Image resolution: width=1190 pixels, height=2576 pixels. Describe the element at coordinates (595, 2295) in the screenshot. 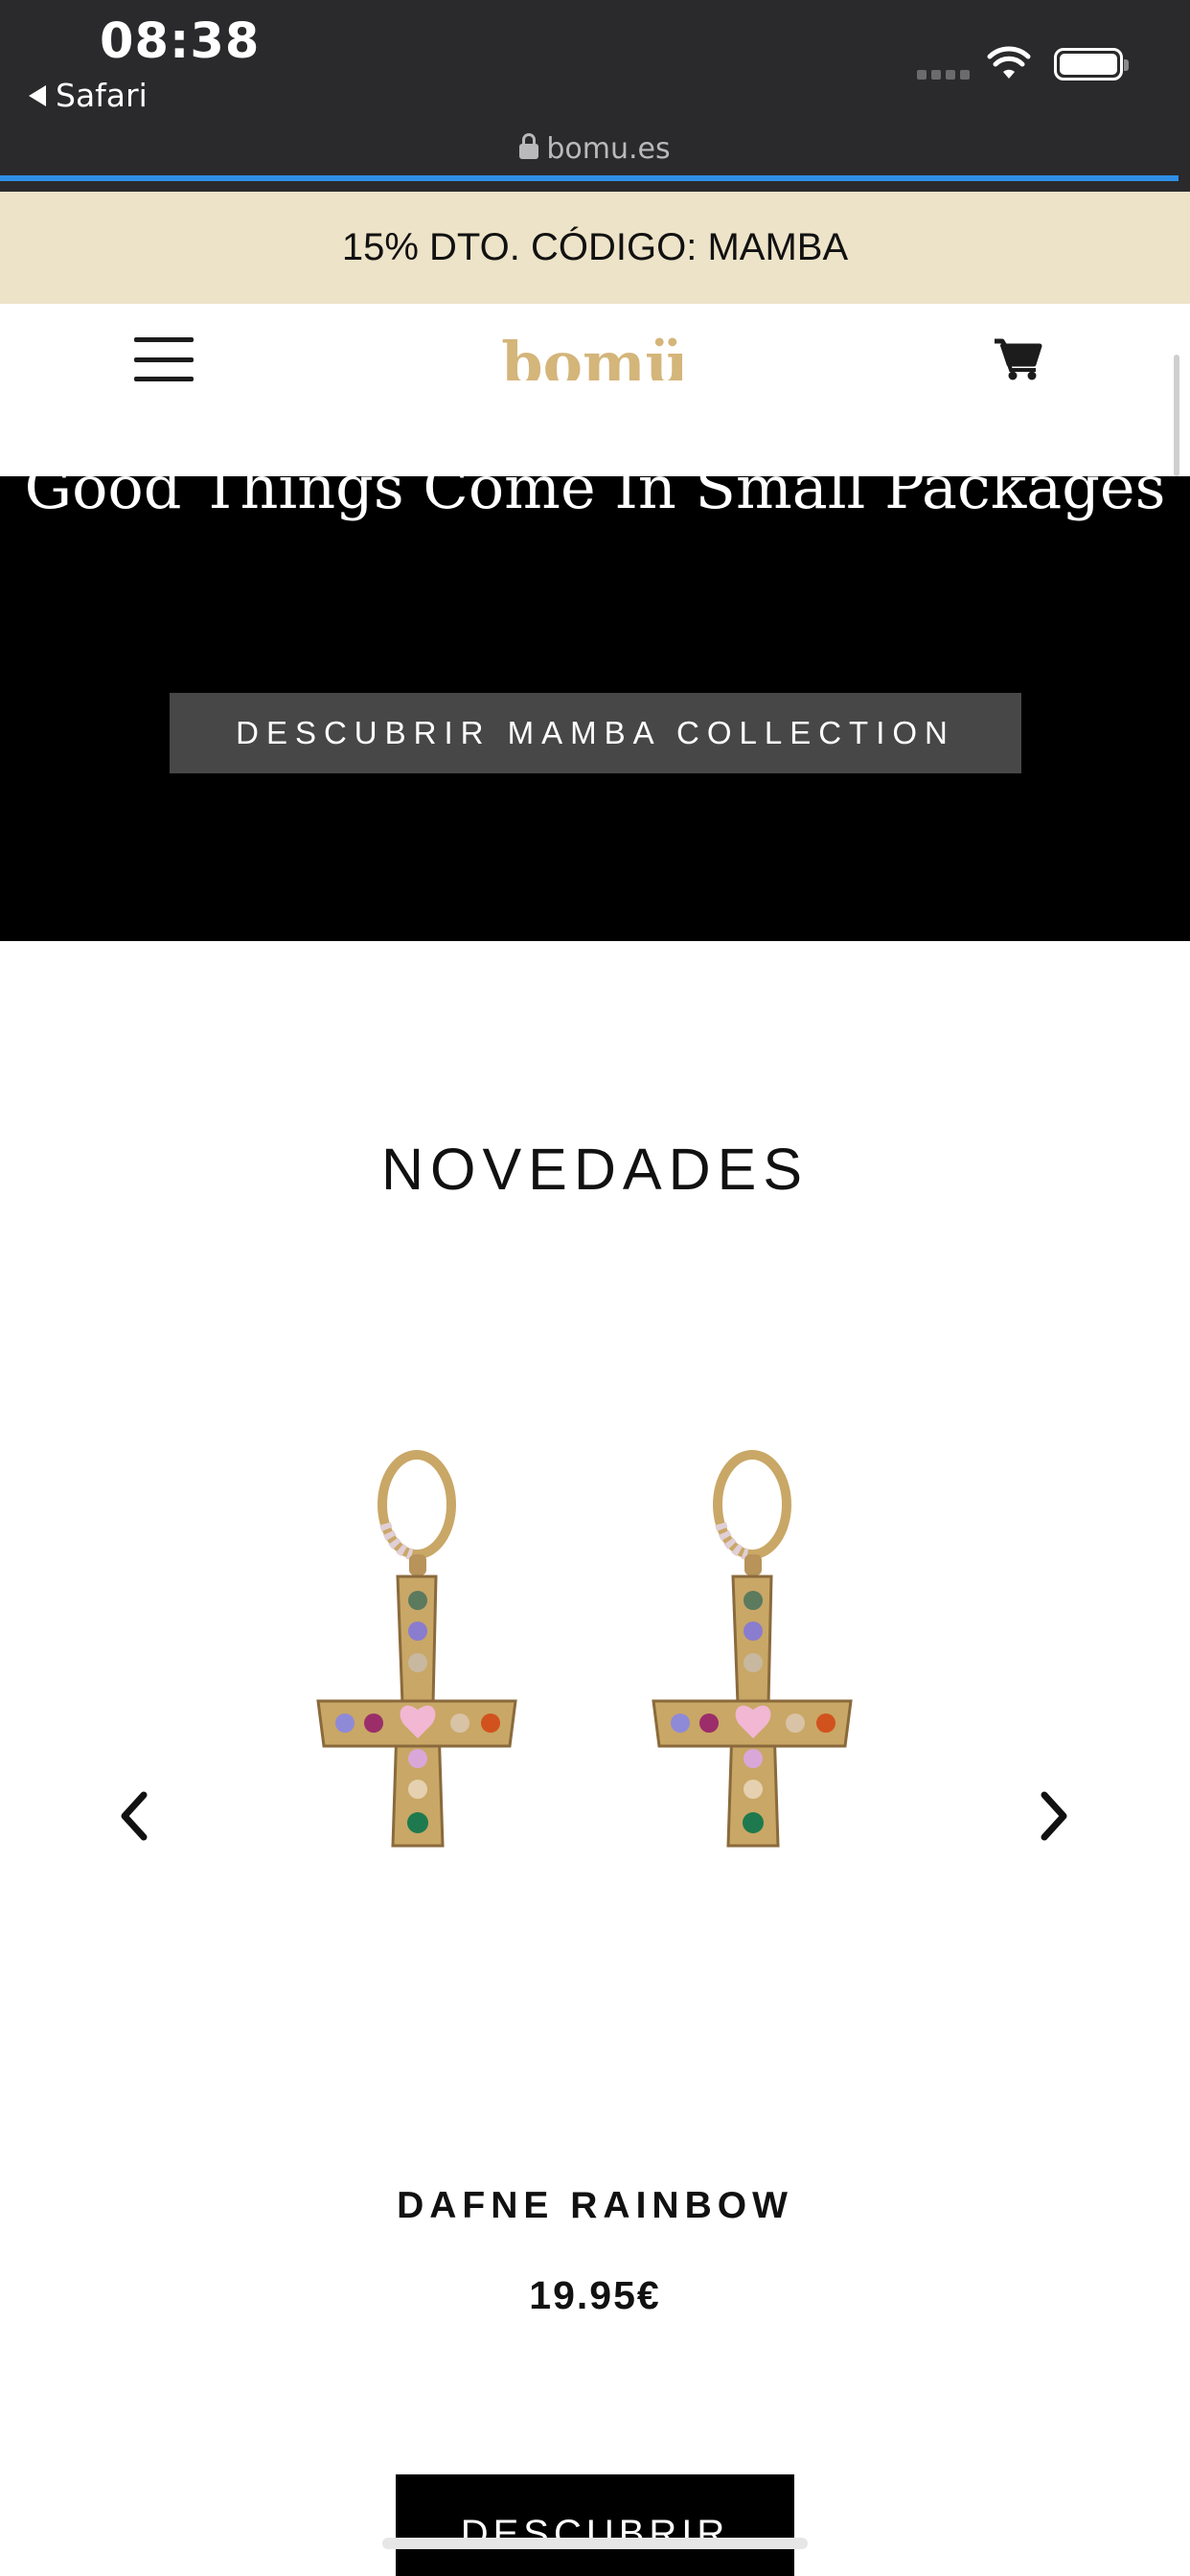

I see `product-price: 19.95€` at that location.